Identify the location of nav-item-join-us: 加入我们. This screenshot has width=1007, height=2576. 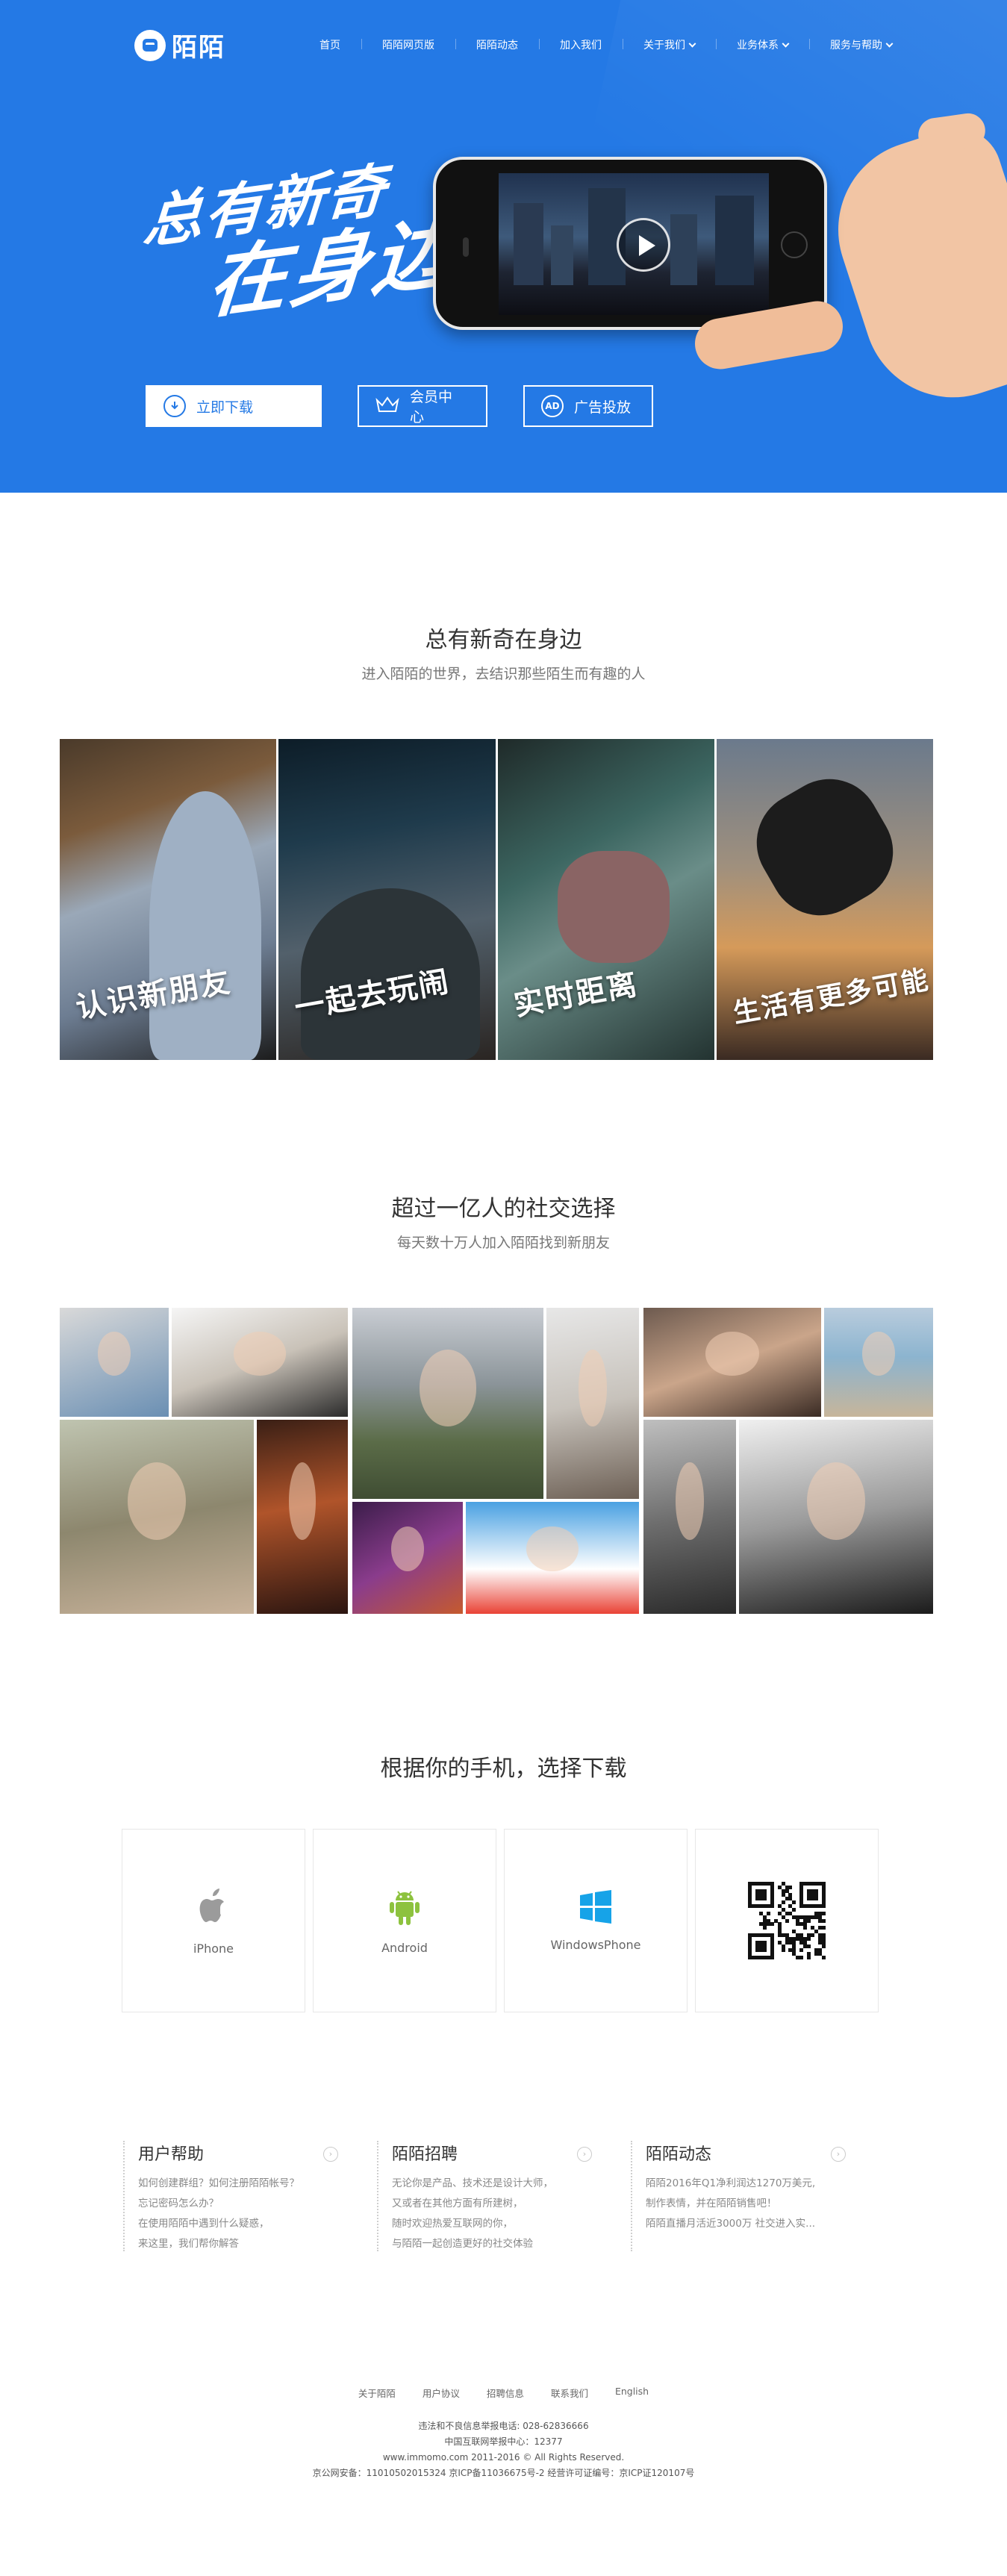
(581, 44).